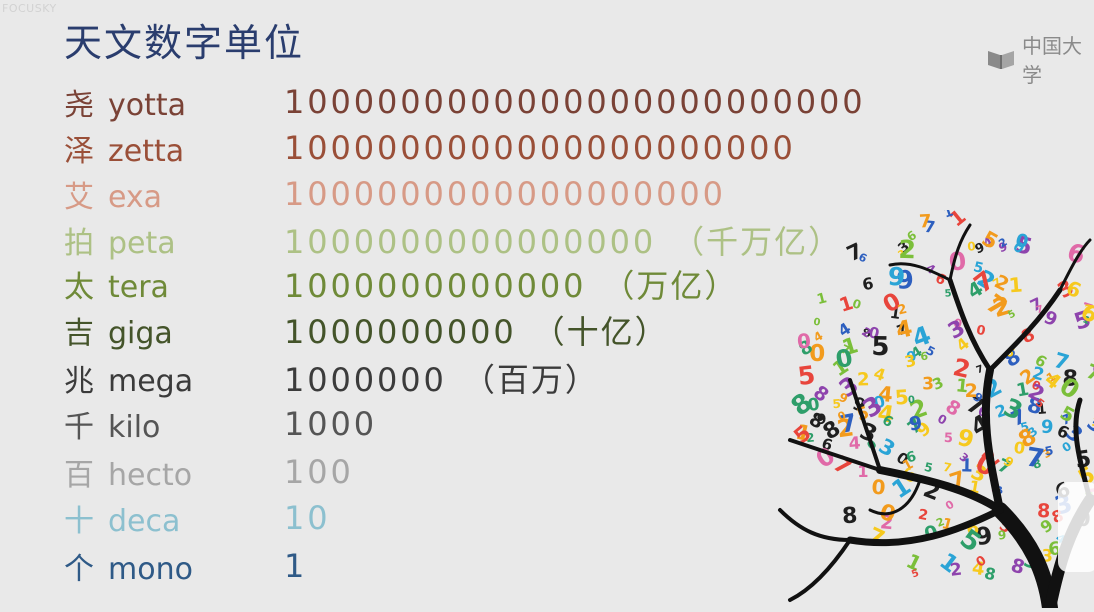 This screenshot has height=612, width=1094. I want to click on unit-chinese-name: 尧, so click(79, 105).